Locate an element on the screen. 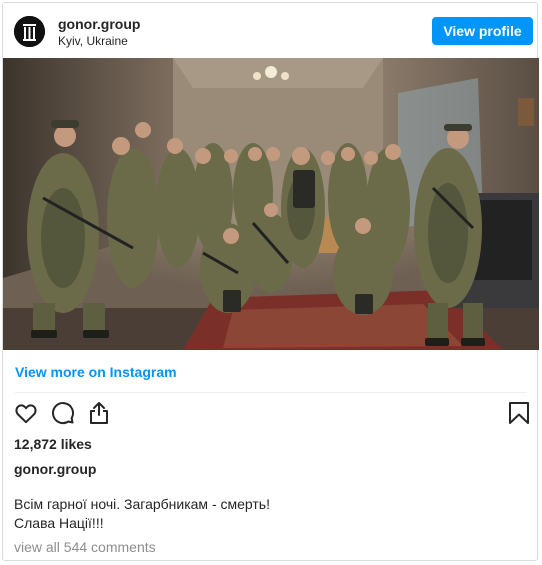 Image resolution: width=542 pixels, height=565 pixels. share-icon is located at coordinates (99, 413).